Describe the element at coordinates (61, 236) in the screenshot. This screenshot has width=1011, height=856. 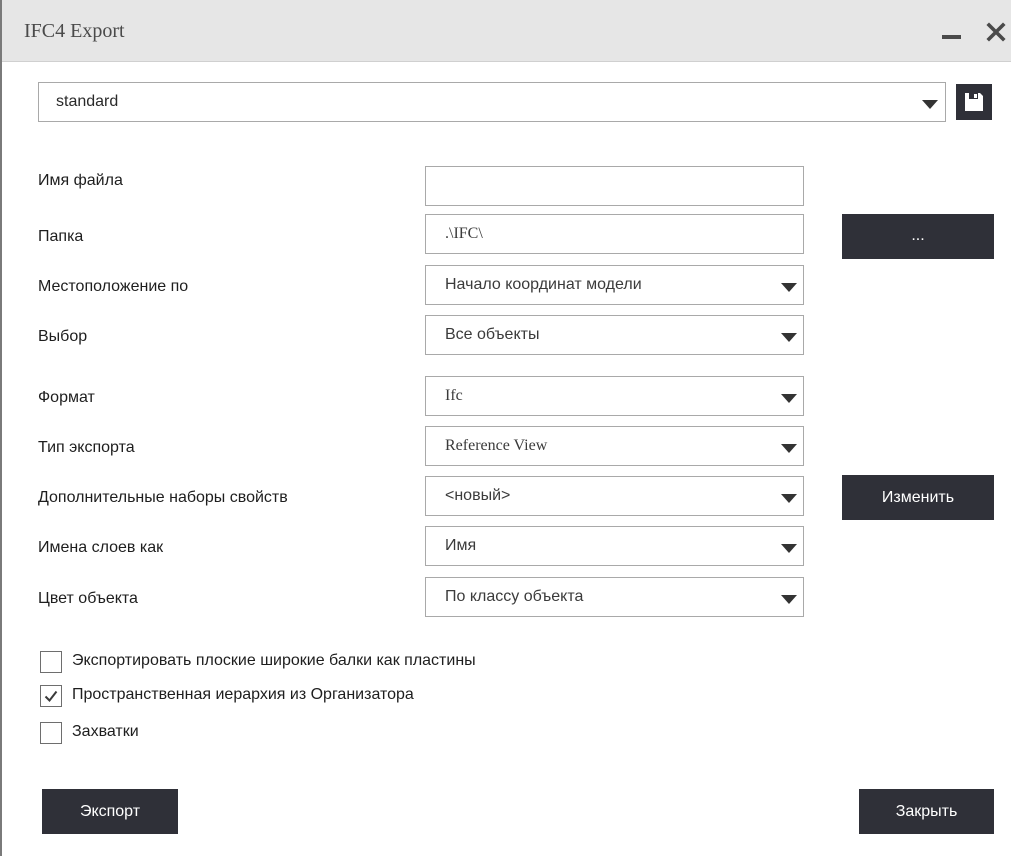
I see `folder-label: Папка` at that location.